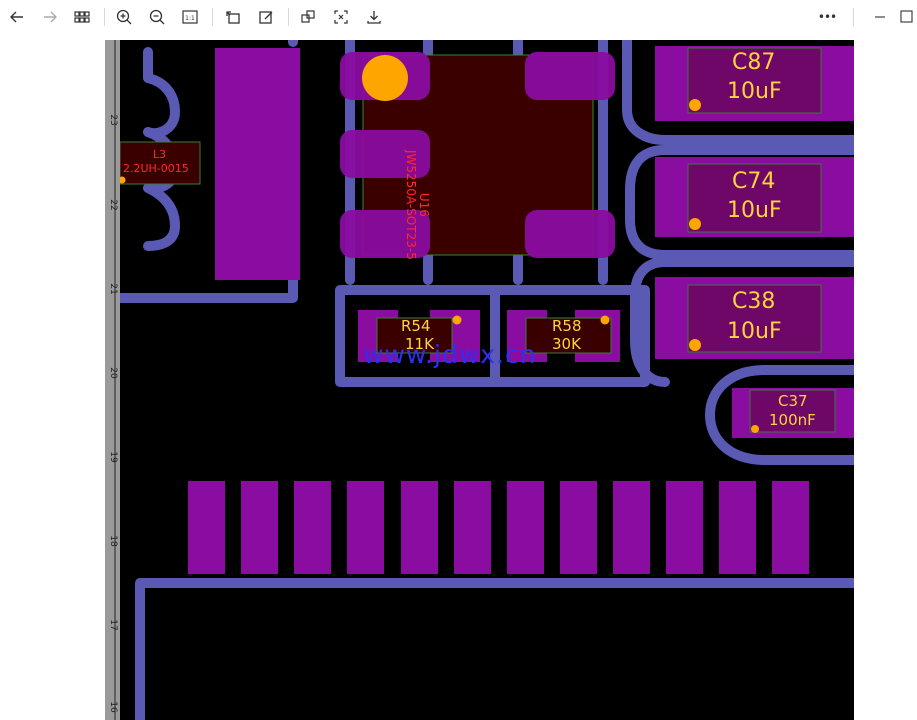 The height and width of the screenshot is (720, 917). Describe the element at coordinates (754, 301) in the screenshot. I see `capacitor-c38-ref: C38` at that location.